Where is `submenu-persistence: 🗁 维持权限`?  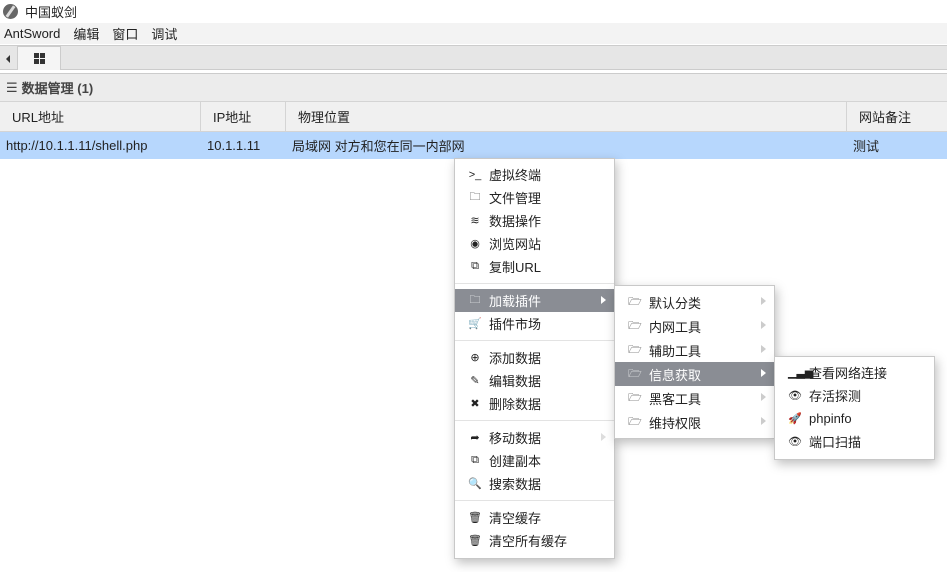 submenu-persistence: 🗁 维持权限 is located at coordinates (694, 422).